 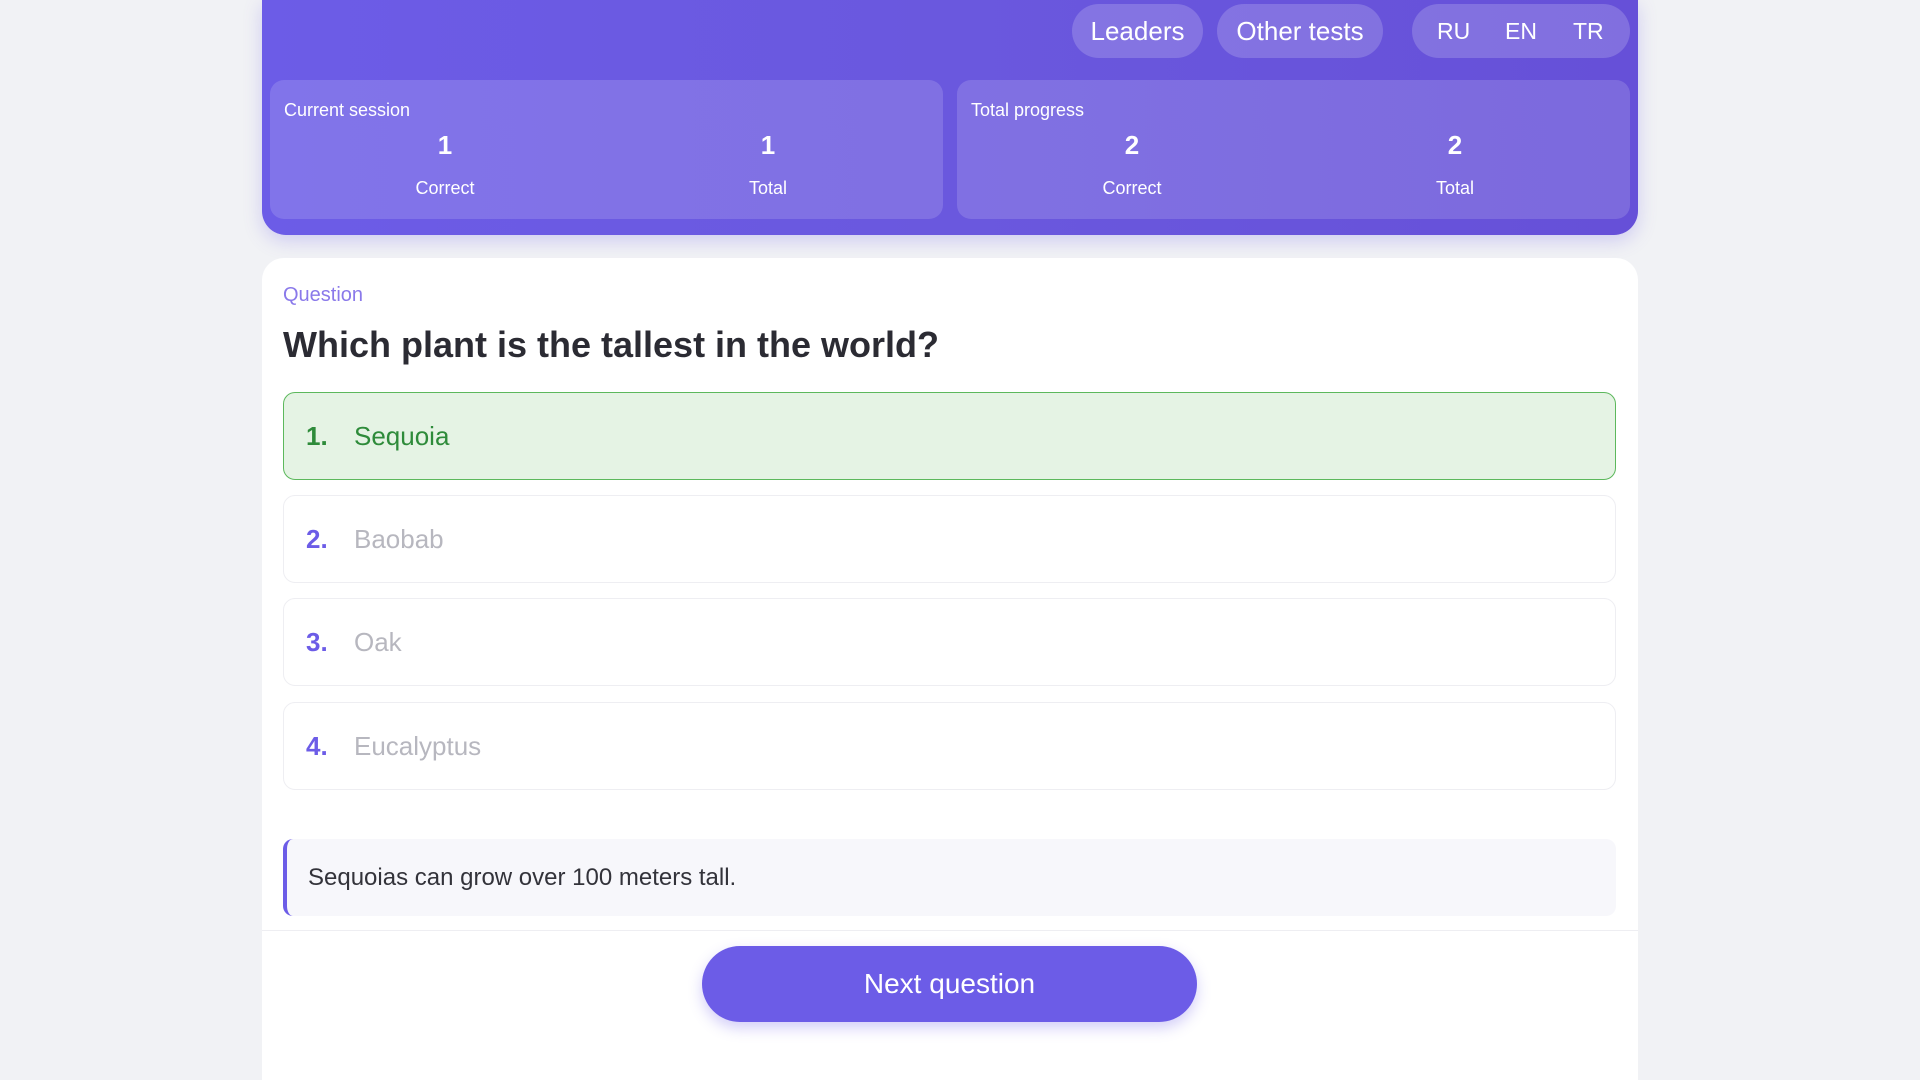 What do you see at coordinates (1028, 110) in the screenshot?
I see `total-progress-title: Total progress` at bounding box center [1028, 110].